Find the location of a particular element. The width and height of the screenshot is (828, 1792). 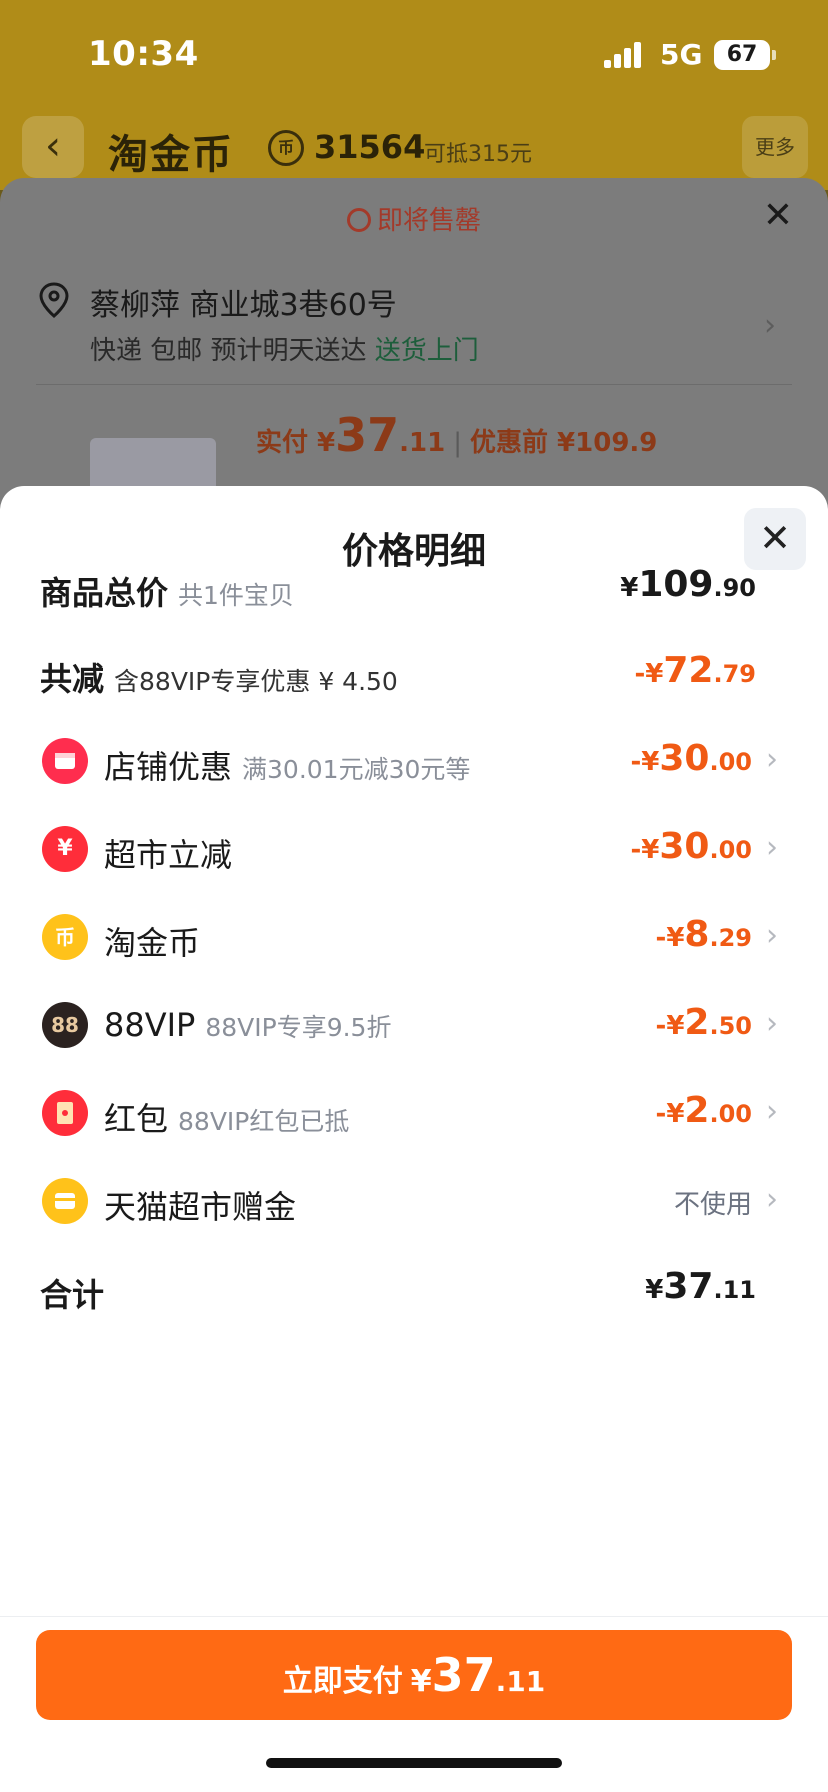

sellout-notice: 即将售罄 is located at coordinates (414, 218).